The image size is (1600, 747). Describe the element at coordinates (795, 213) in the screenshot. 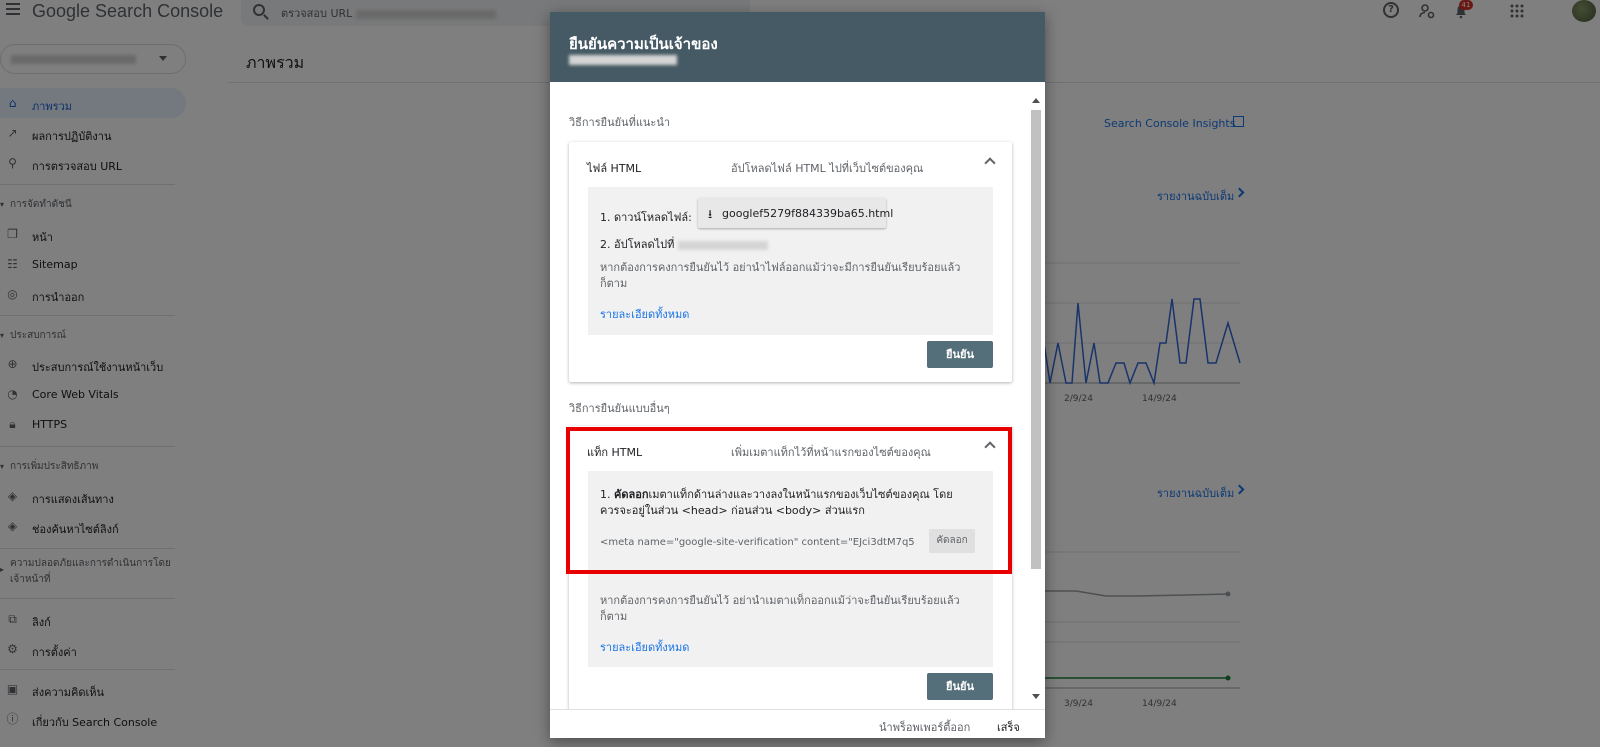

I see `download-file-button: ⭳ googlef5279f884339ba65.html` at that location.